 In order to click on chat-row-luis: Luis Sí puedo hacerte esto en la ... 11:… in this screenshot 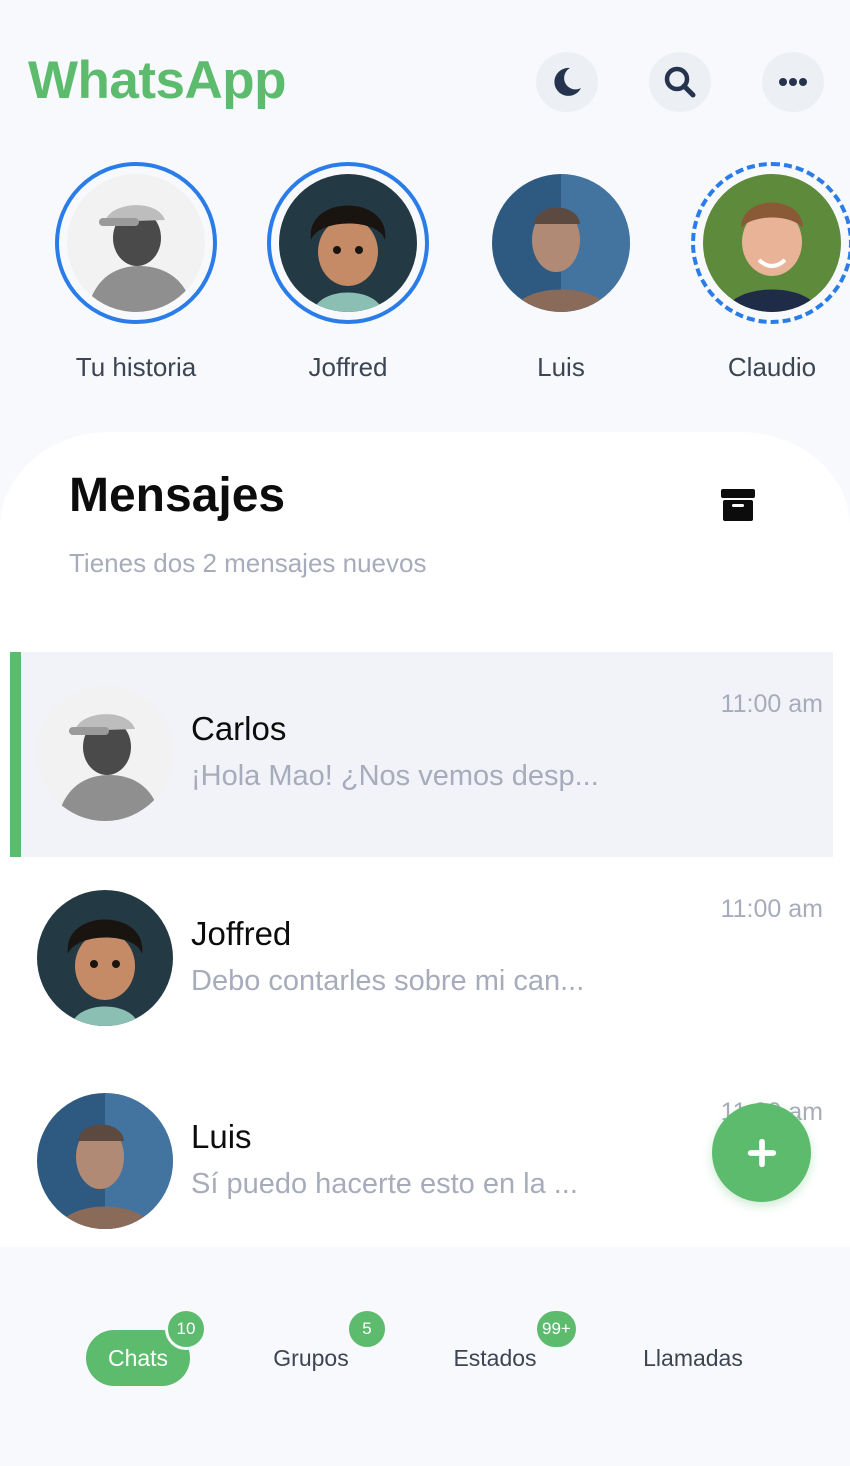, I will do `click(421, 1153)`.